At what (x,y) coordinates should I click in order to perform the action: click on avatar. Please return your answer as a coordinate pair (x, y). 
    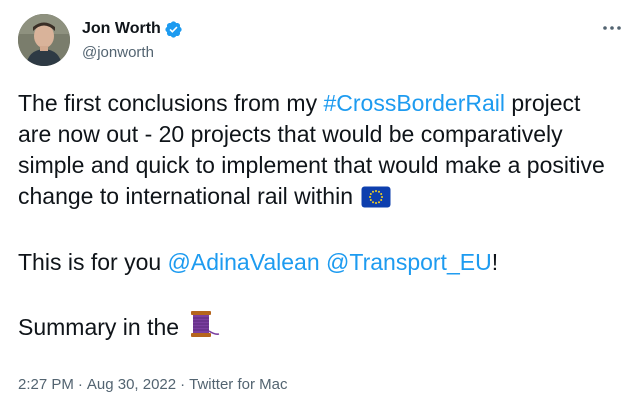
    Looking at the image, I should click on (44, 40).